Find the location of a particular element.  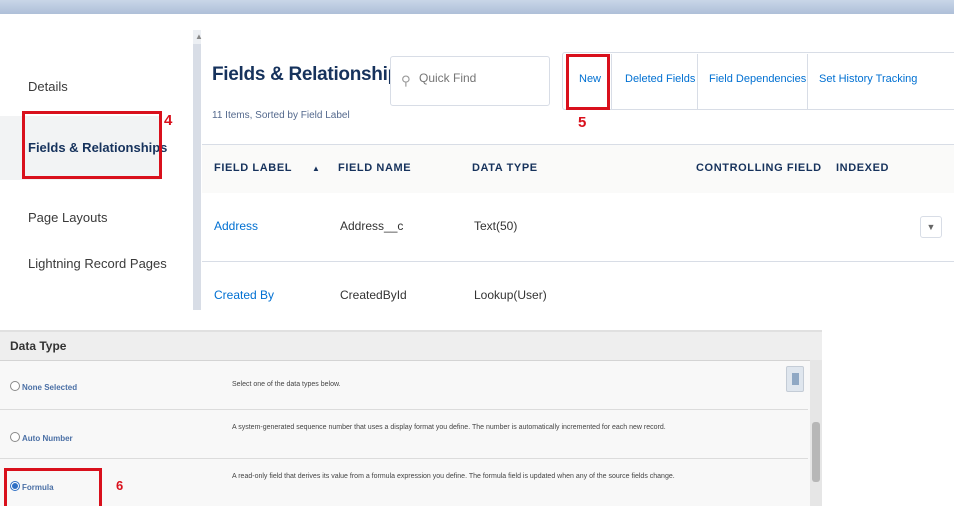

option-label: Auto Number is located at coordinates (47, 438).